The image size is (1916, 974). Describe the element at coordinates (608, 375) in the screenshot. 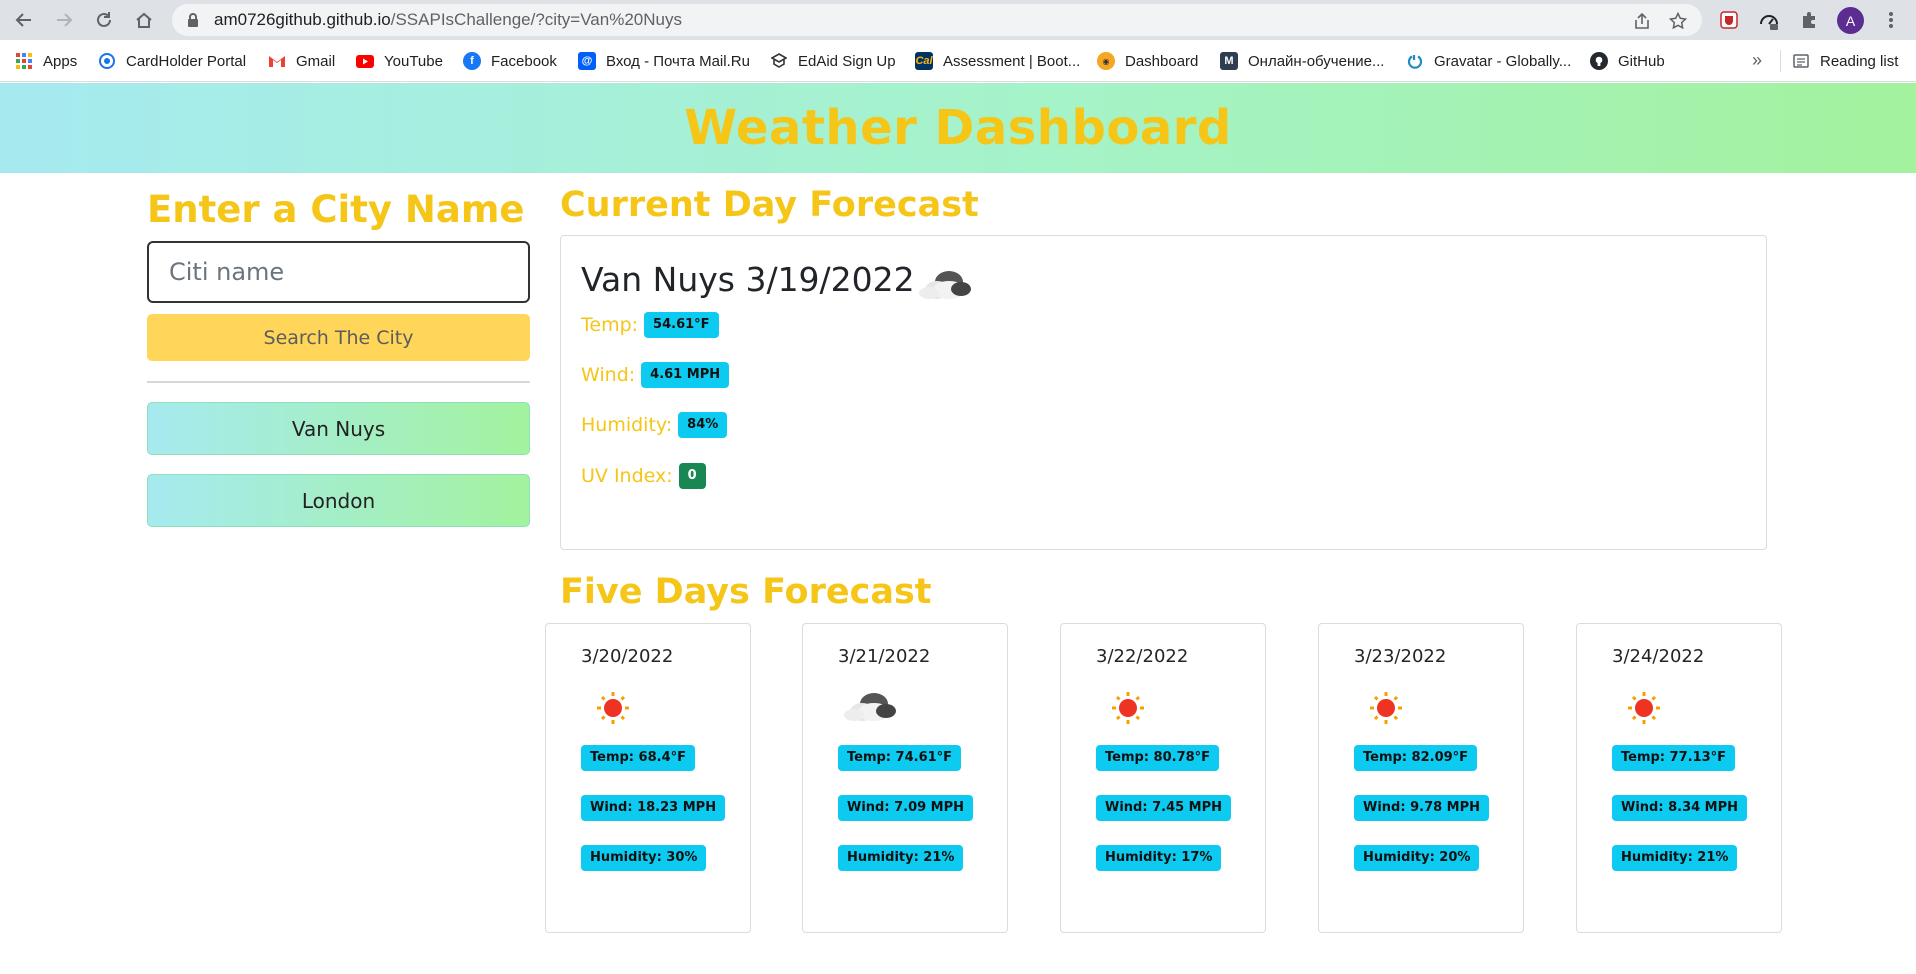

I see `wind-label: Wind:` at that location.